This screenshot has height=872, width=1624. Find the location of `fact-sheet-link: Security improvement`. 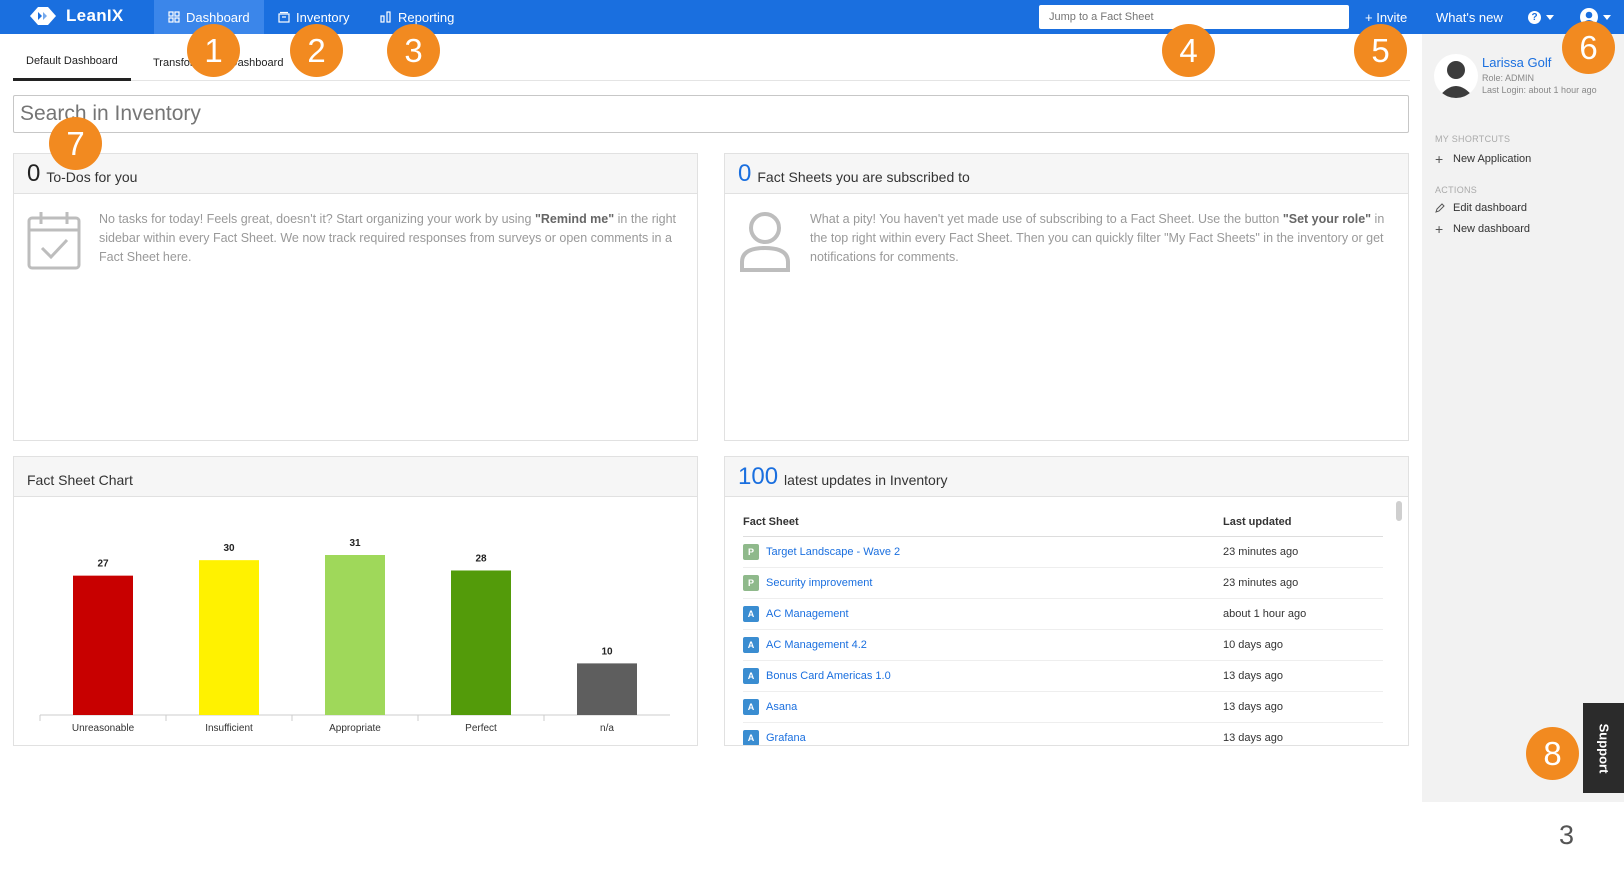

fact-sheet-link: Security improvement is located at coordinates (819, 583).